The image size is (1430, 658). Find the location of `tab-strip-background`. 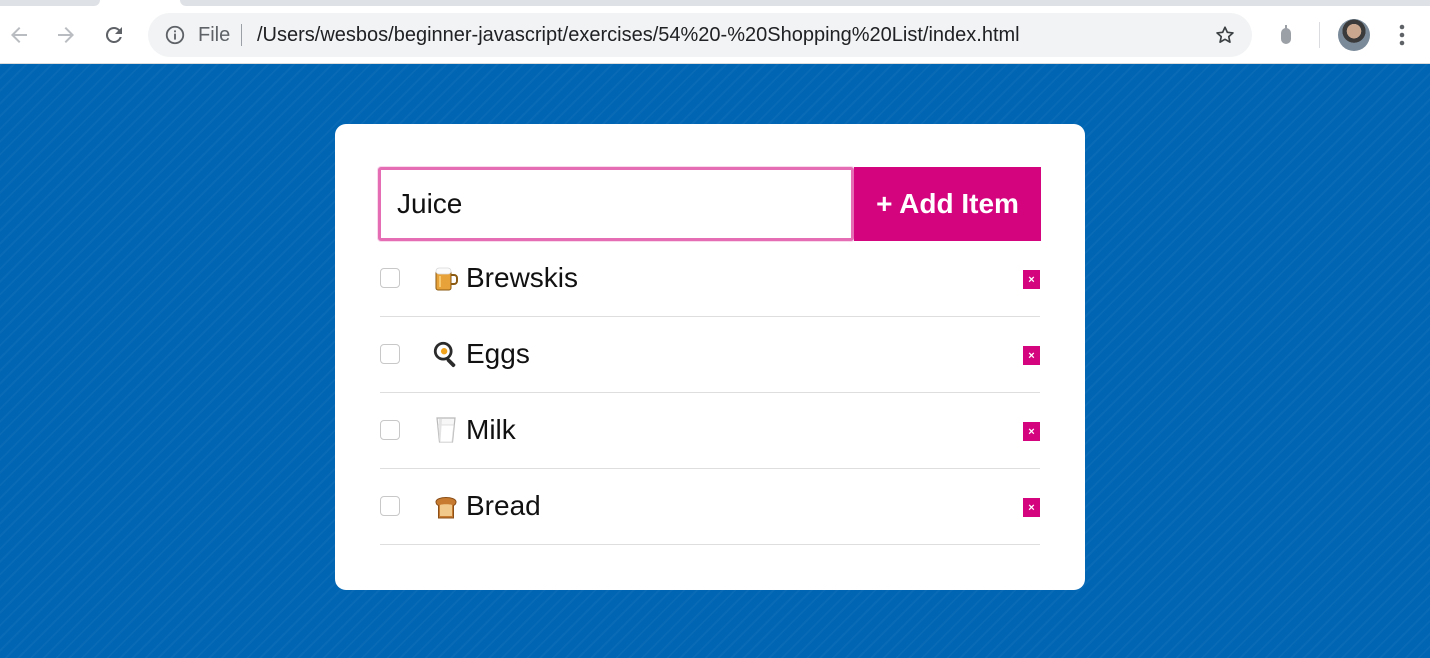

tab-strip-background is located at coordinates (805, 3).